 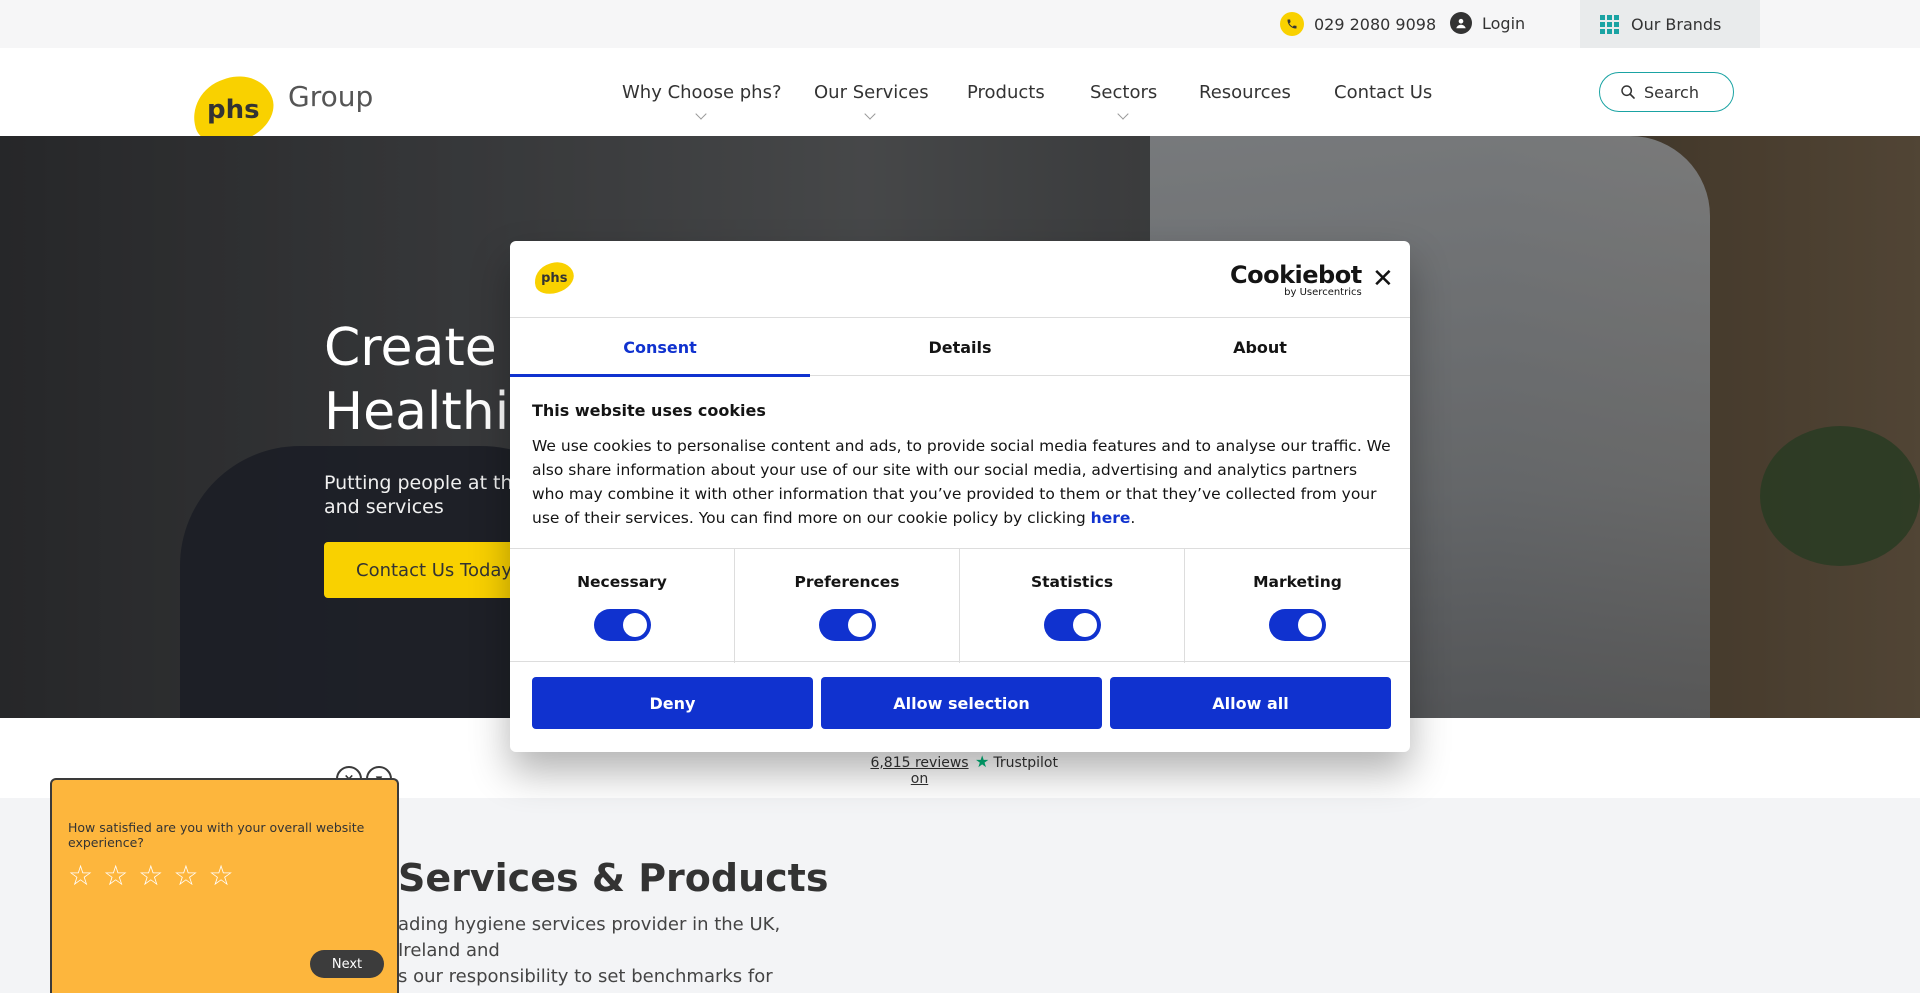 I want to click on cookie-logo-text: phs, so click(x=554, y=278).